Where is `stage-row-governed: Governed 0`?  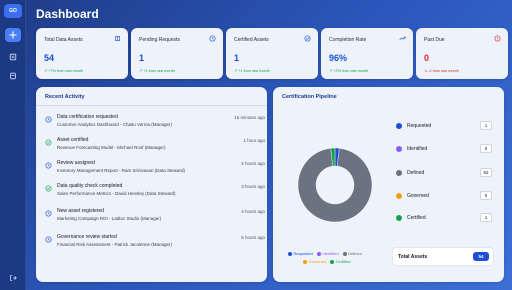 stage-row-governed: Governed 0 is located at coordinates (444, 196).